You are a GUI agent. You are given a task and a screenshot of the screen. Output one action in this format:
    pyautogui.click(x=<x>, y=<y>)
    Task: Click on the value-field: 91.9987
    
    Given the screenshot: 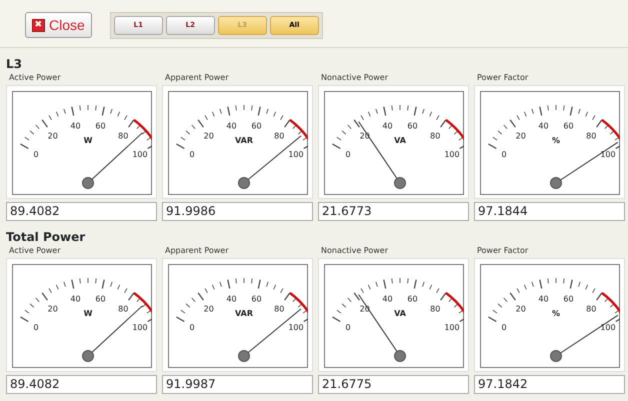 What is the action you would take?
    pyautogui.click(x=237, y=384)
    